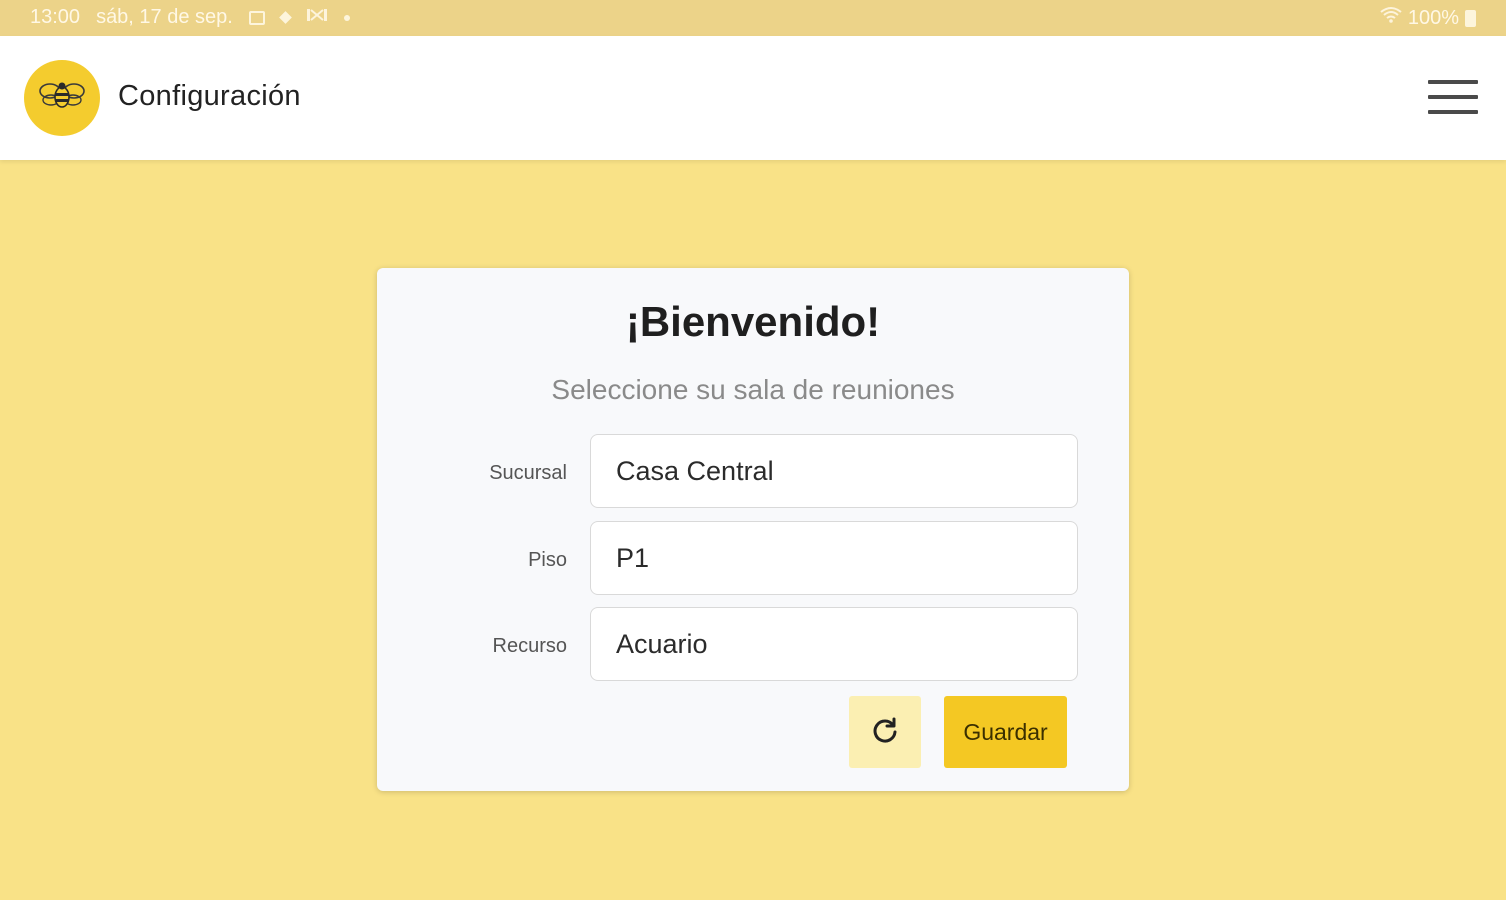 The image size is (1506, 900). I want to click on recurso-select: Acuario, so click(834, 644).